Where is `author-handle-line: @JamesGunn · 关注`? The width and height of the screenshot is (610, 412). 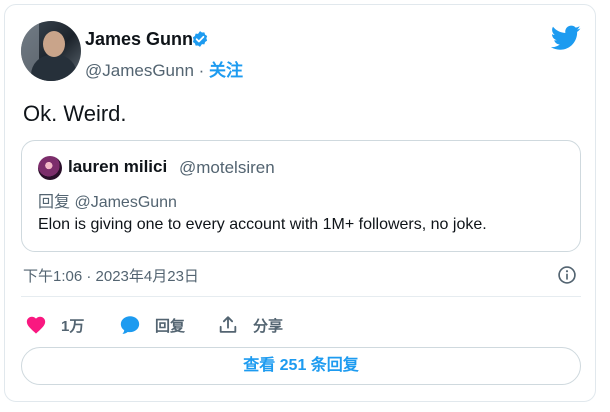
author-handle-line: @JamesGunn · 关注 is located at coordinates (164, 68).